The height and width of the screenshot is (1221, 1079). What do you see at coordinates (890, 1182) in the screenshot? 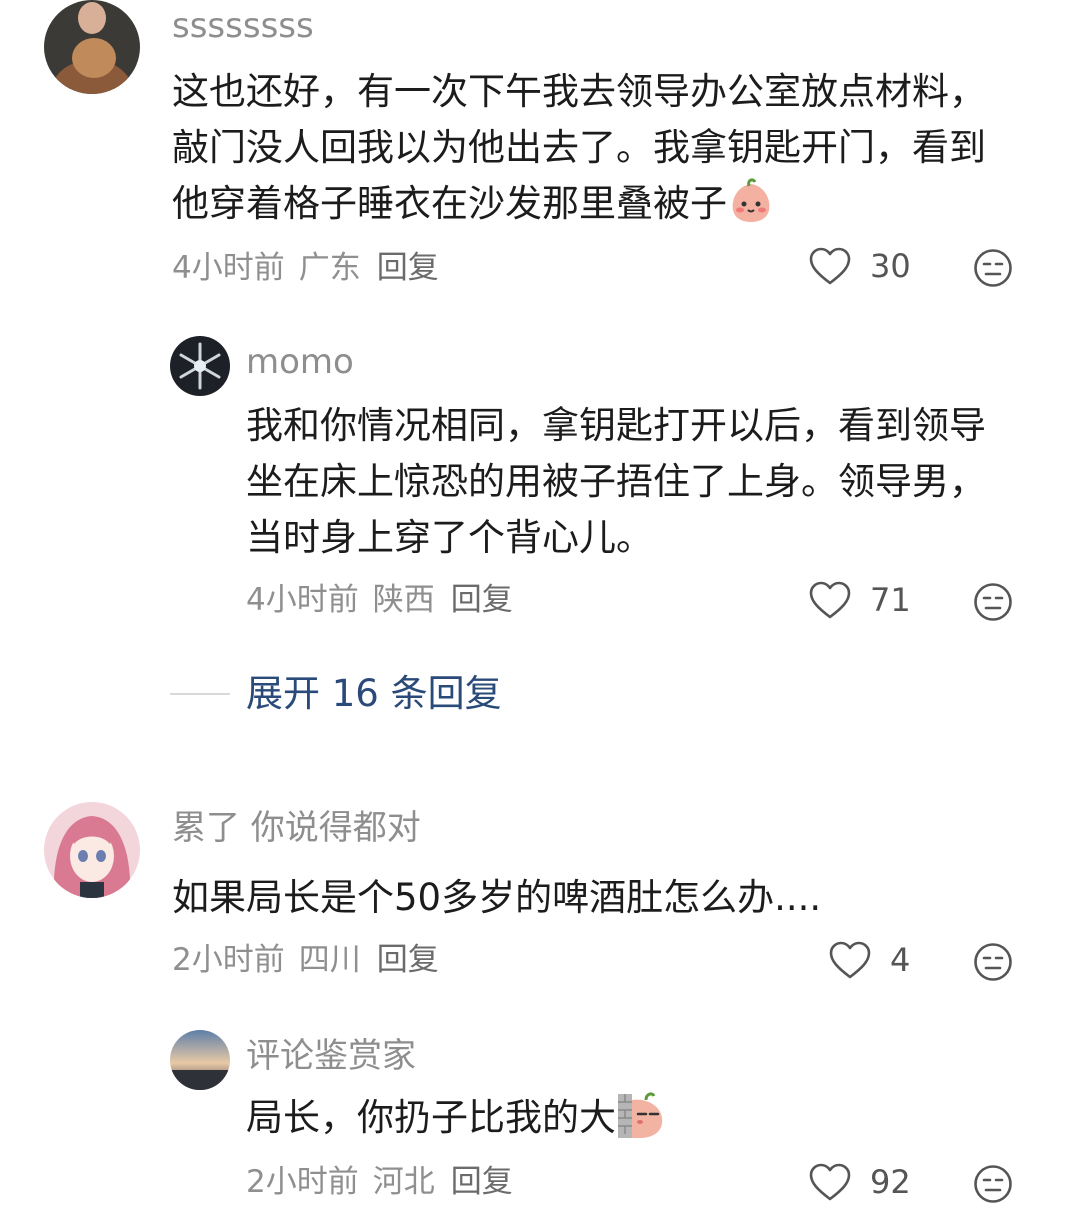
I see `like-count: 92` at bounding box center [890, 1182].